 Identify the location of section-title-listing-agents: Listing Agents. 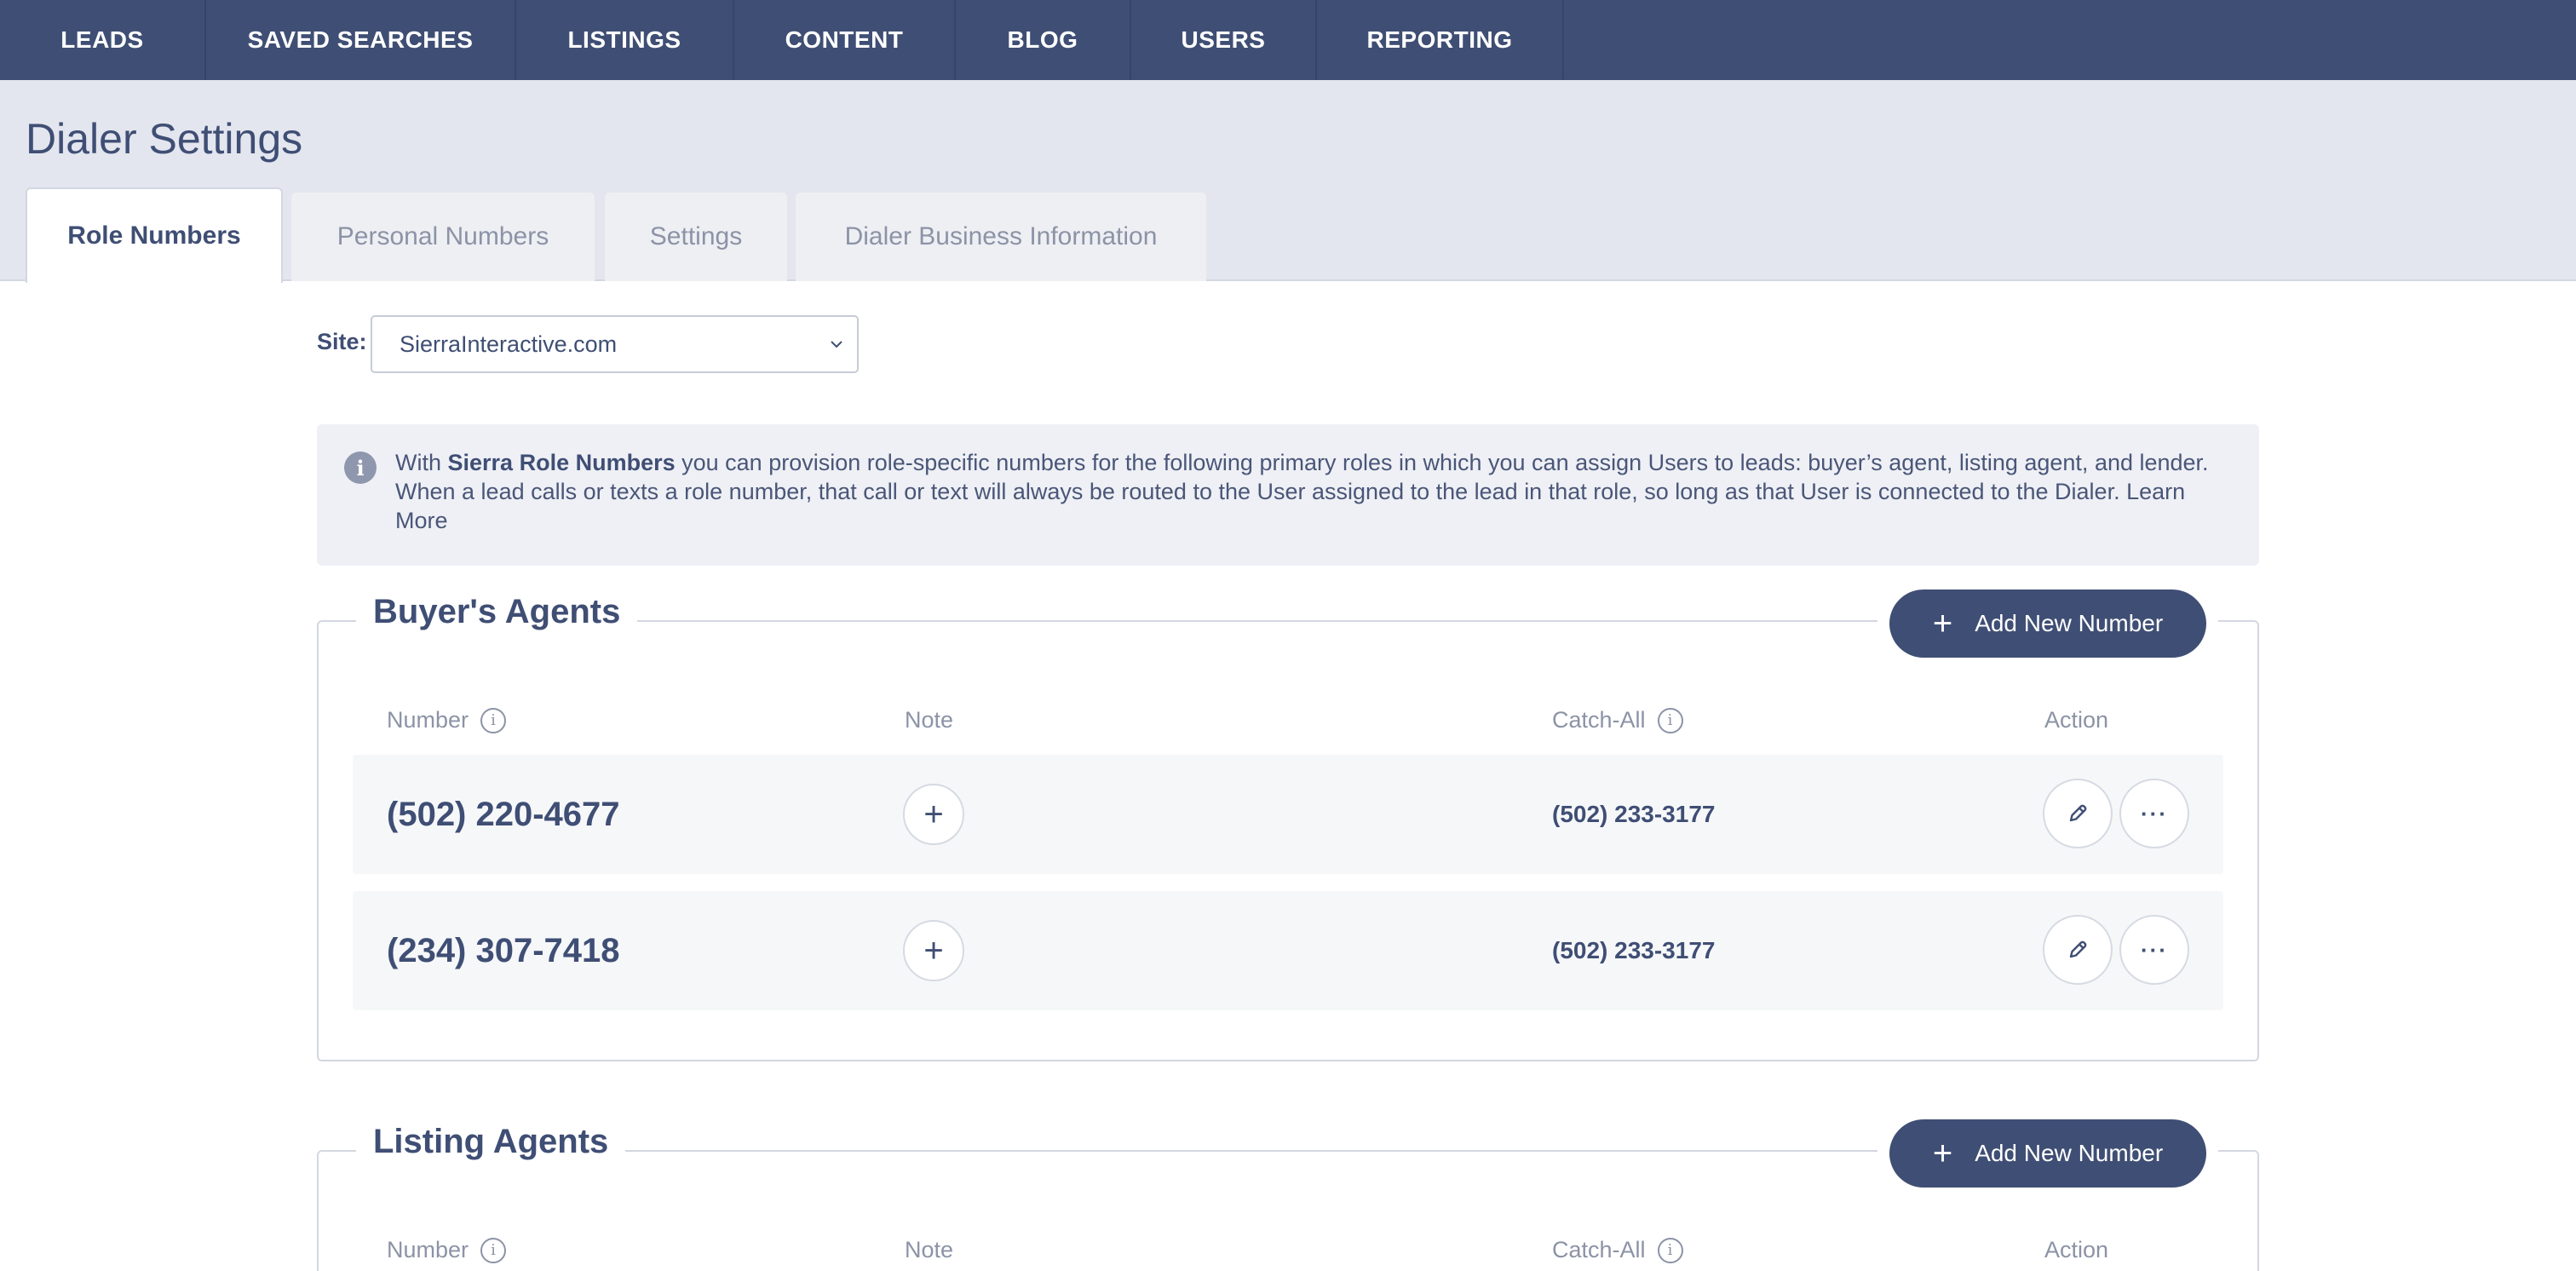
(491, 1142).